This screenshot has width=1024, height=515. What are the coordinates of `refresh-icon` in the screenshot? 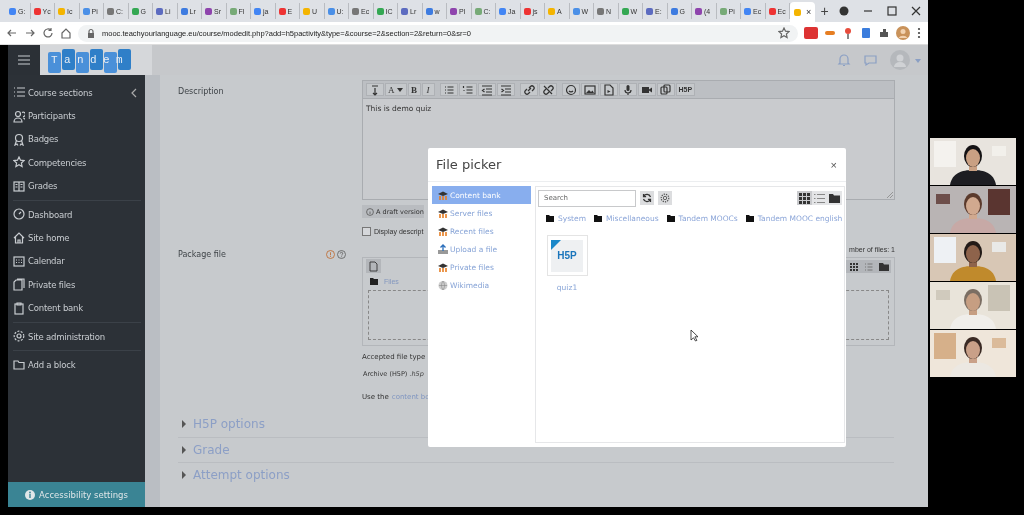 It's located at (647, 198).